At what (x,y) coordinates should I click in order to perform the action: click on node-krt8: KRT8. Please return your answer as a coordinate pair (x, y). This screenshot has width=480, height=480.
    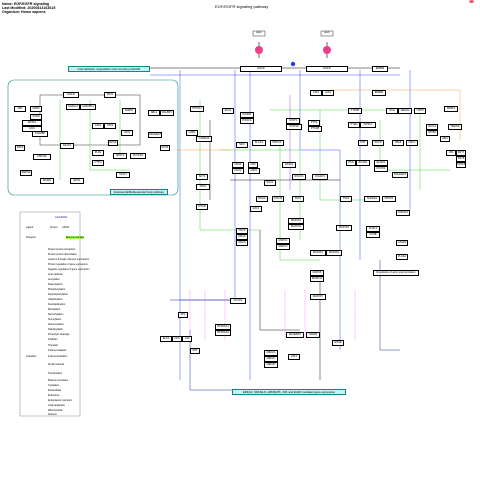
    Looking at the image, I should click on (461, 159).